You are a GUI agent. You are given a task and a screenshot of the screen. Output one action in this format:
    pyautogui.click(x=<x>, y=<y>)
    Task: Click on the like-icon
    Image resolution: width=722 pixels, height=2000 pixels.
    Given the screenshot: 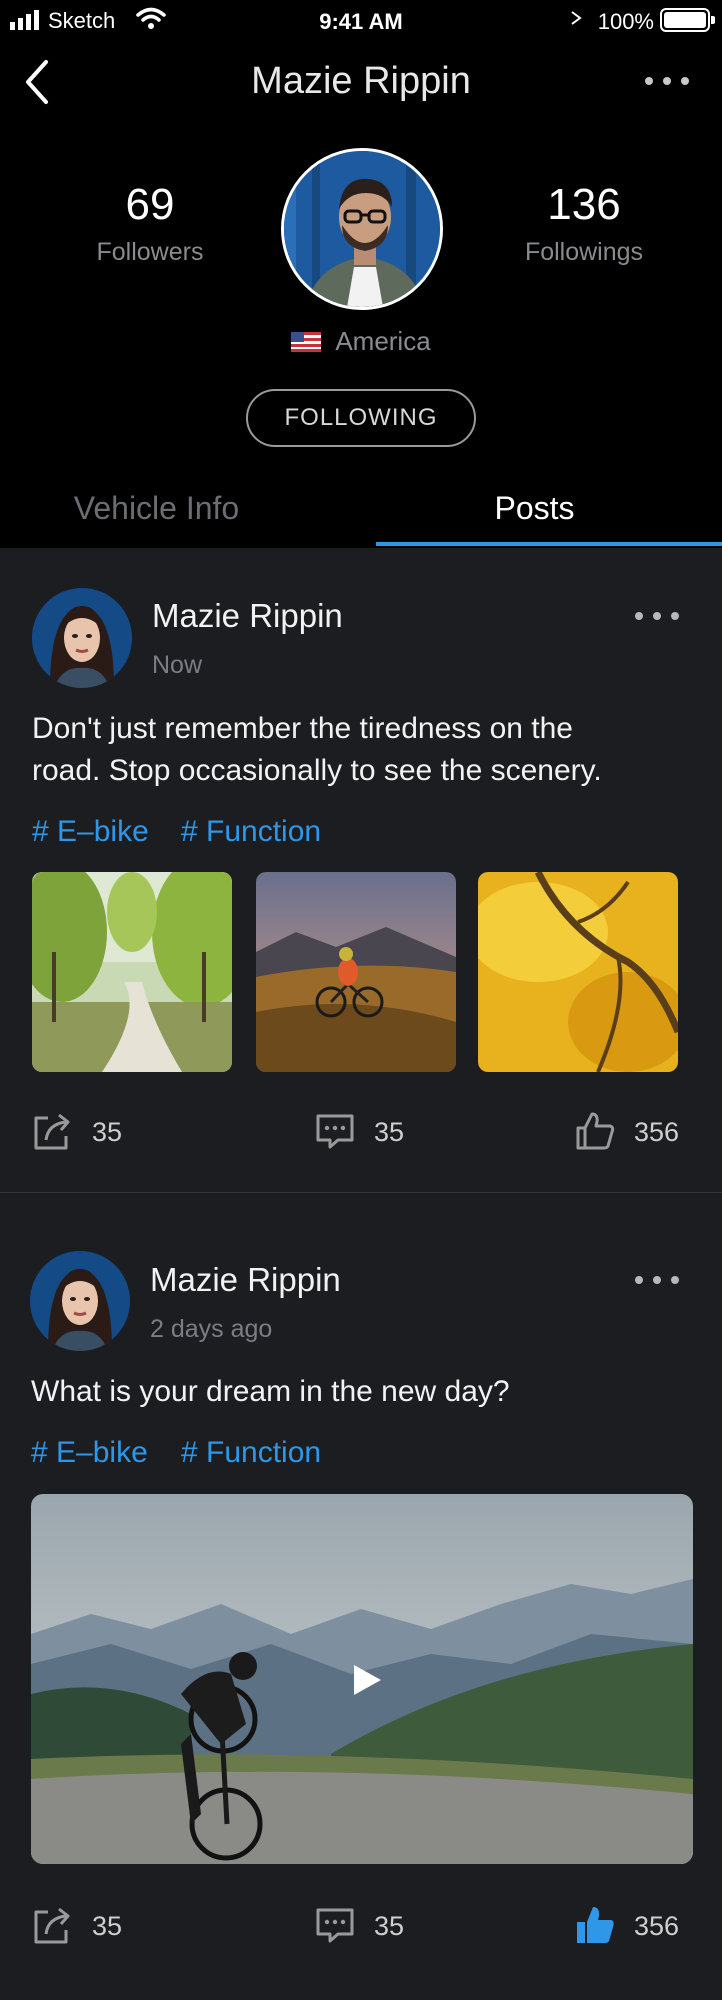 What is the action you would take?
    pyautogui.click(x=595, y=1131)
    